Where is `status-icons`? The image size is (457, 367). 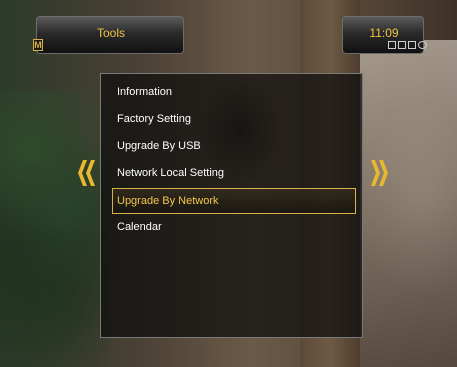 status-icons is located at coordinates (407, 46).